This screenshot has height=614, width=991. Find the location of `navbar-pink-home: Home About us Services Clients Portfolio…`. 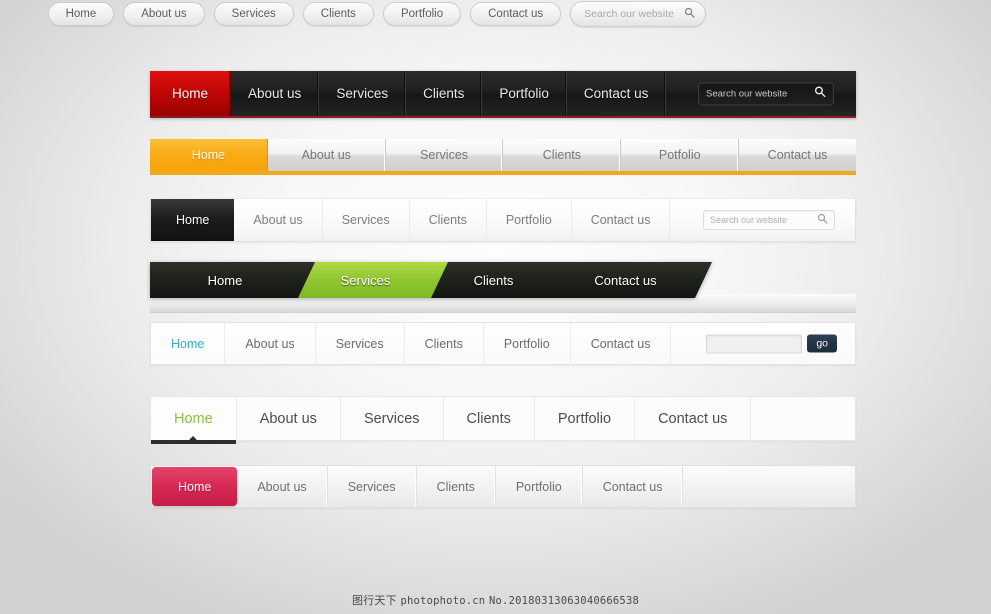

navbar-pink-home: Home About us Services Clients Portfolio… is located at coordinates (503, 486).